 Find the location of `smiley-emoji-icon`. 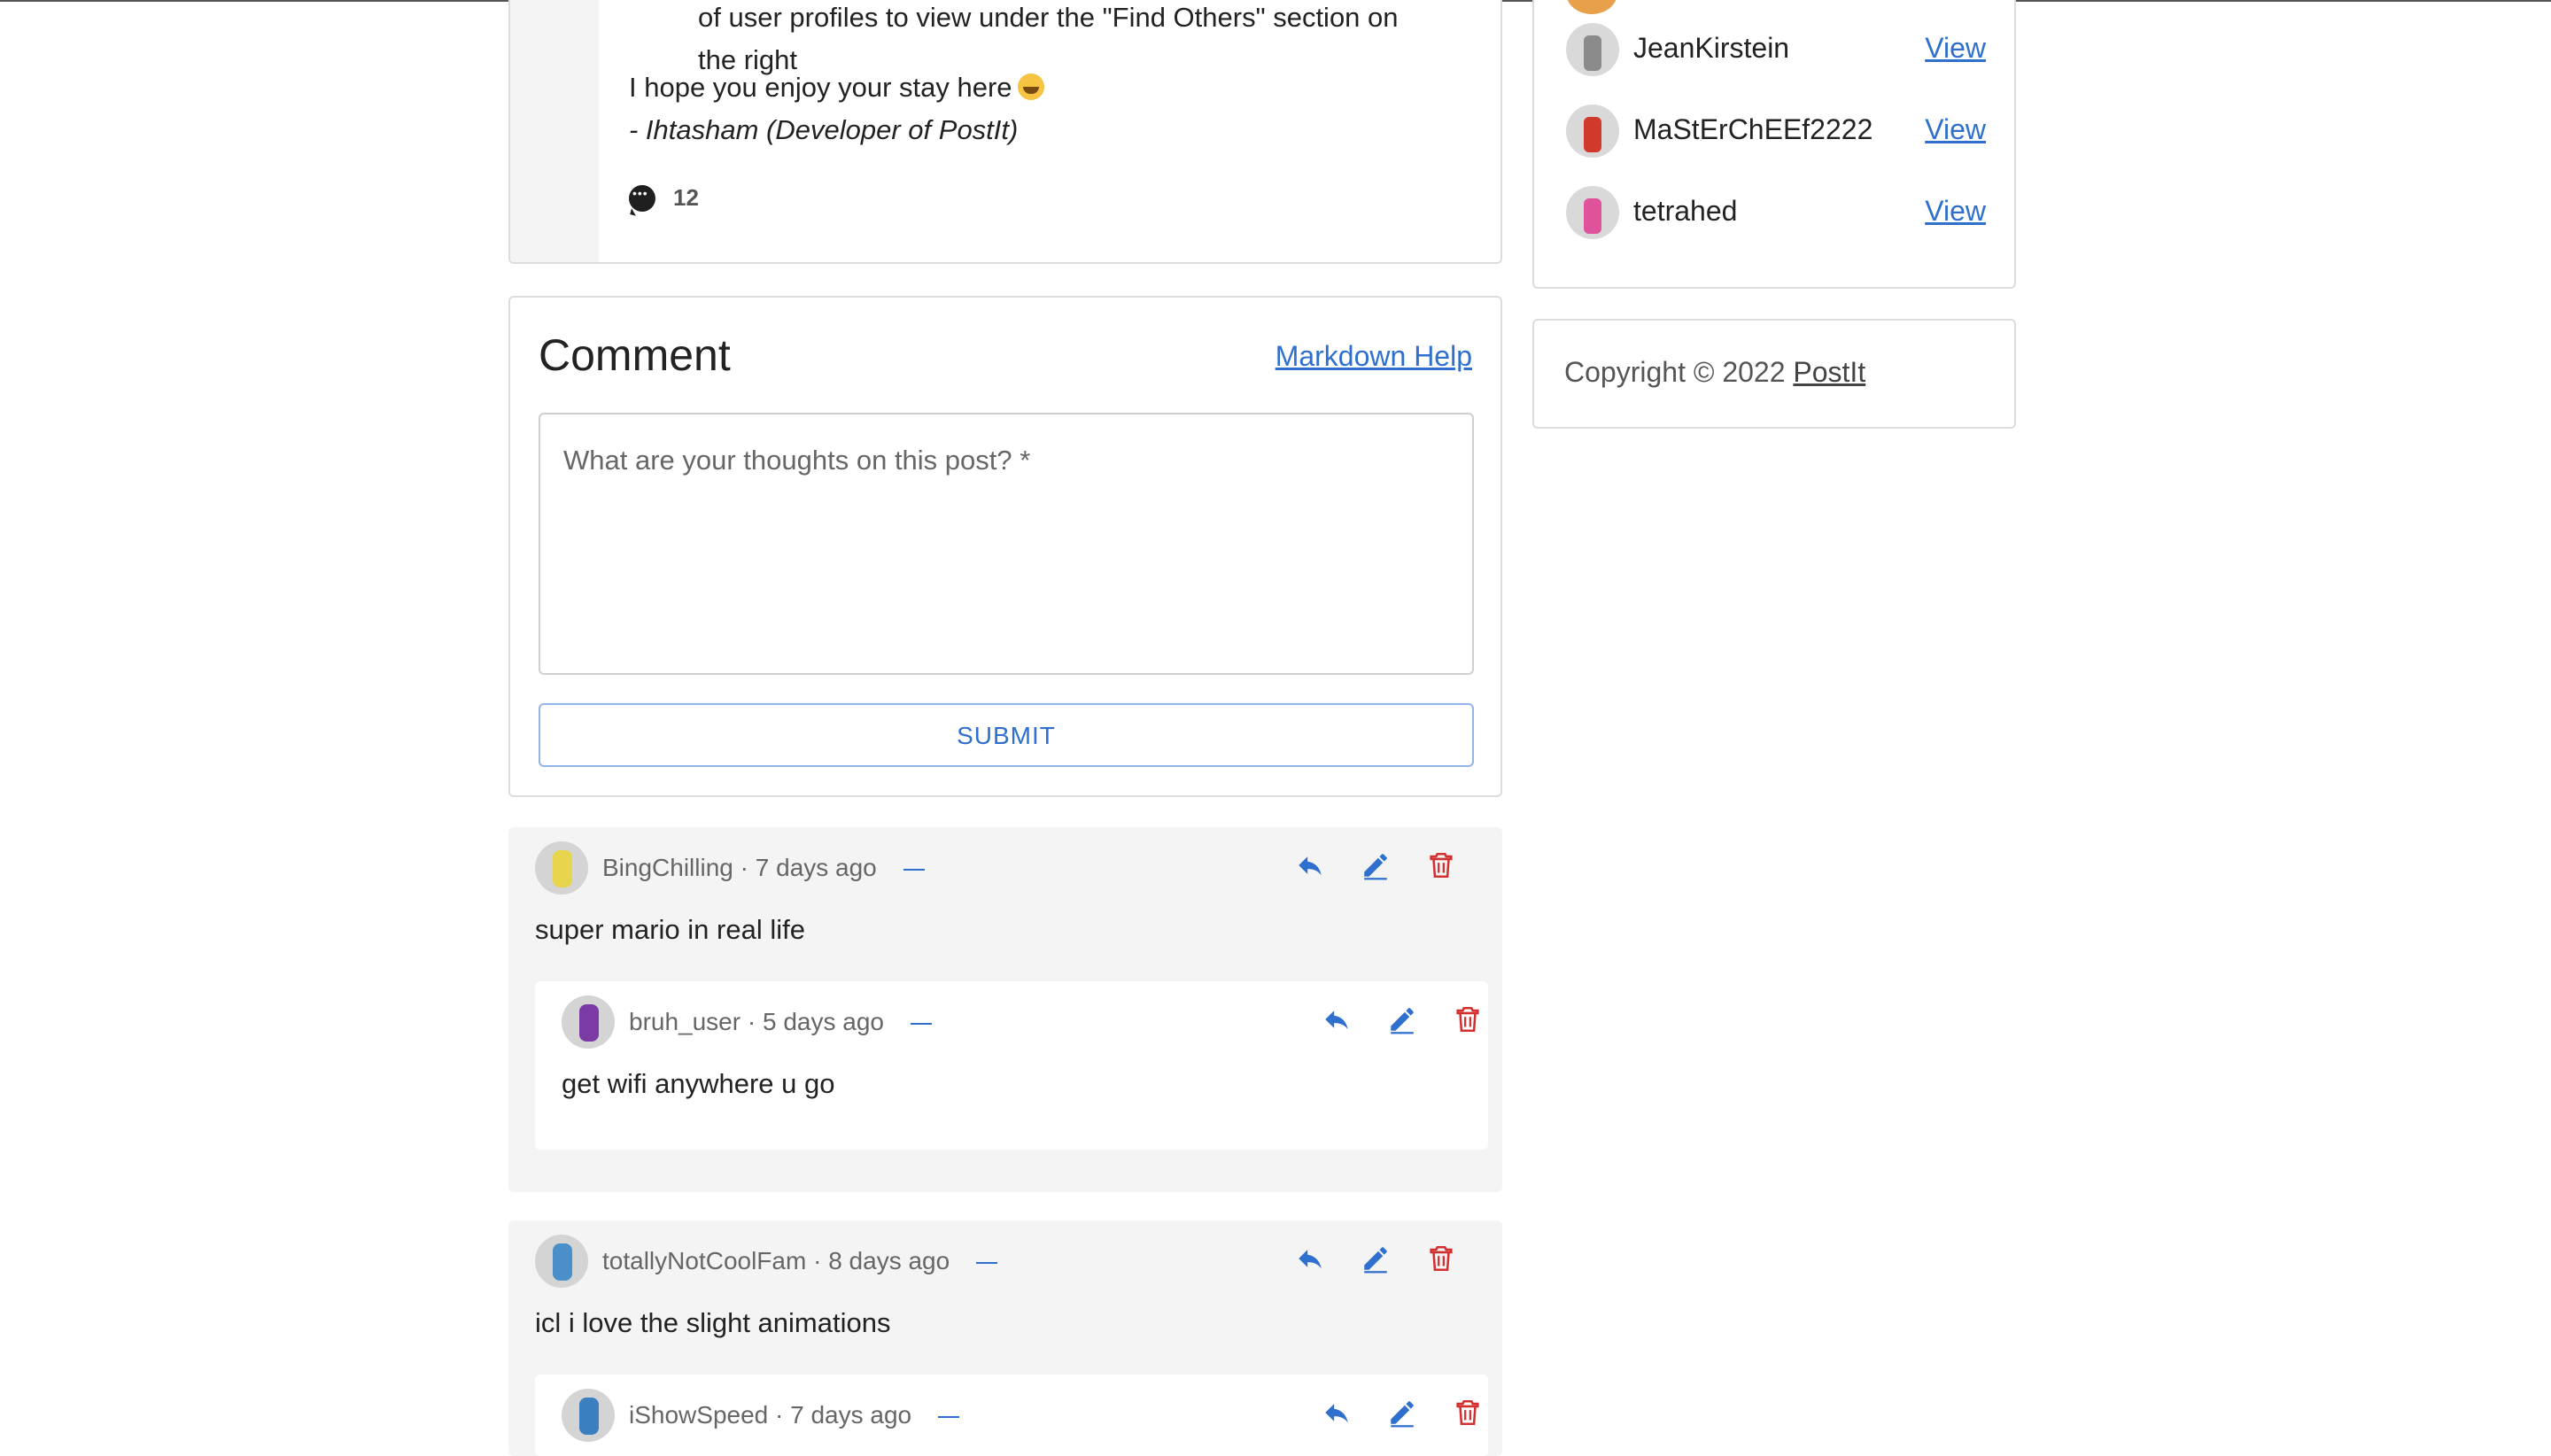

smiley-emoji-icon is located at coordinates (1030, 87).